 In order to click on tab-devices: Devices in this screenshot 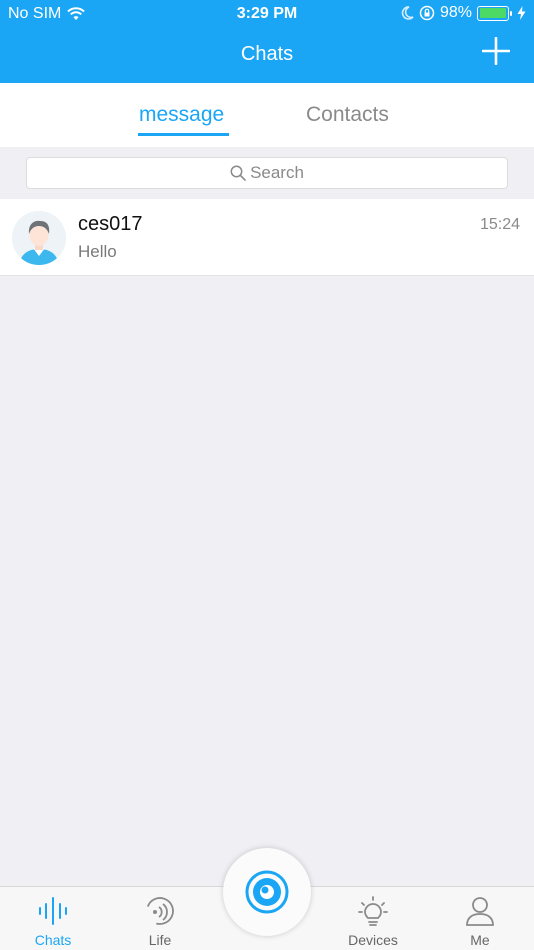, I will do `click(373, 918)`.